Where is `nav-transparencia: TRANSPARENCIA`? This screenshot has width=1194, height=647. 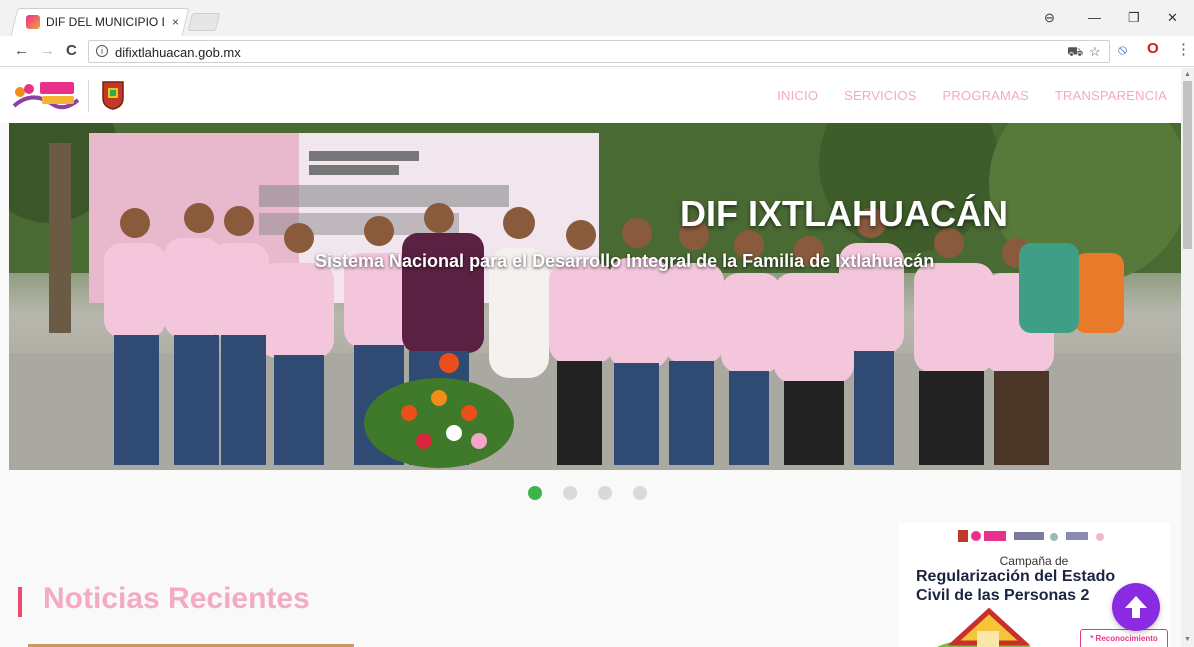
nav-transparencia: TRANSPARENCIA is located at coordinates (1111, 95).